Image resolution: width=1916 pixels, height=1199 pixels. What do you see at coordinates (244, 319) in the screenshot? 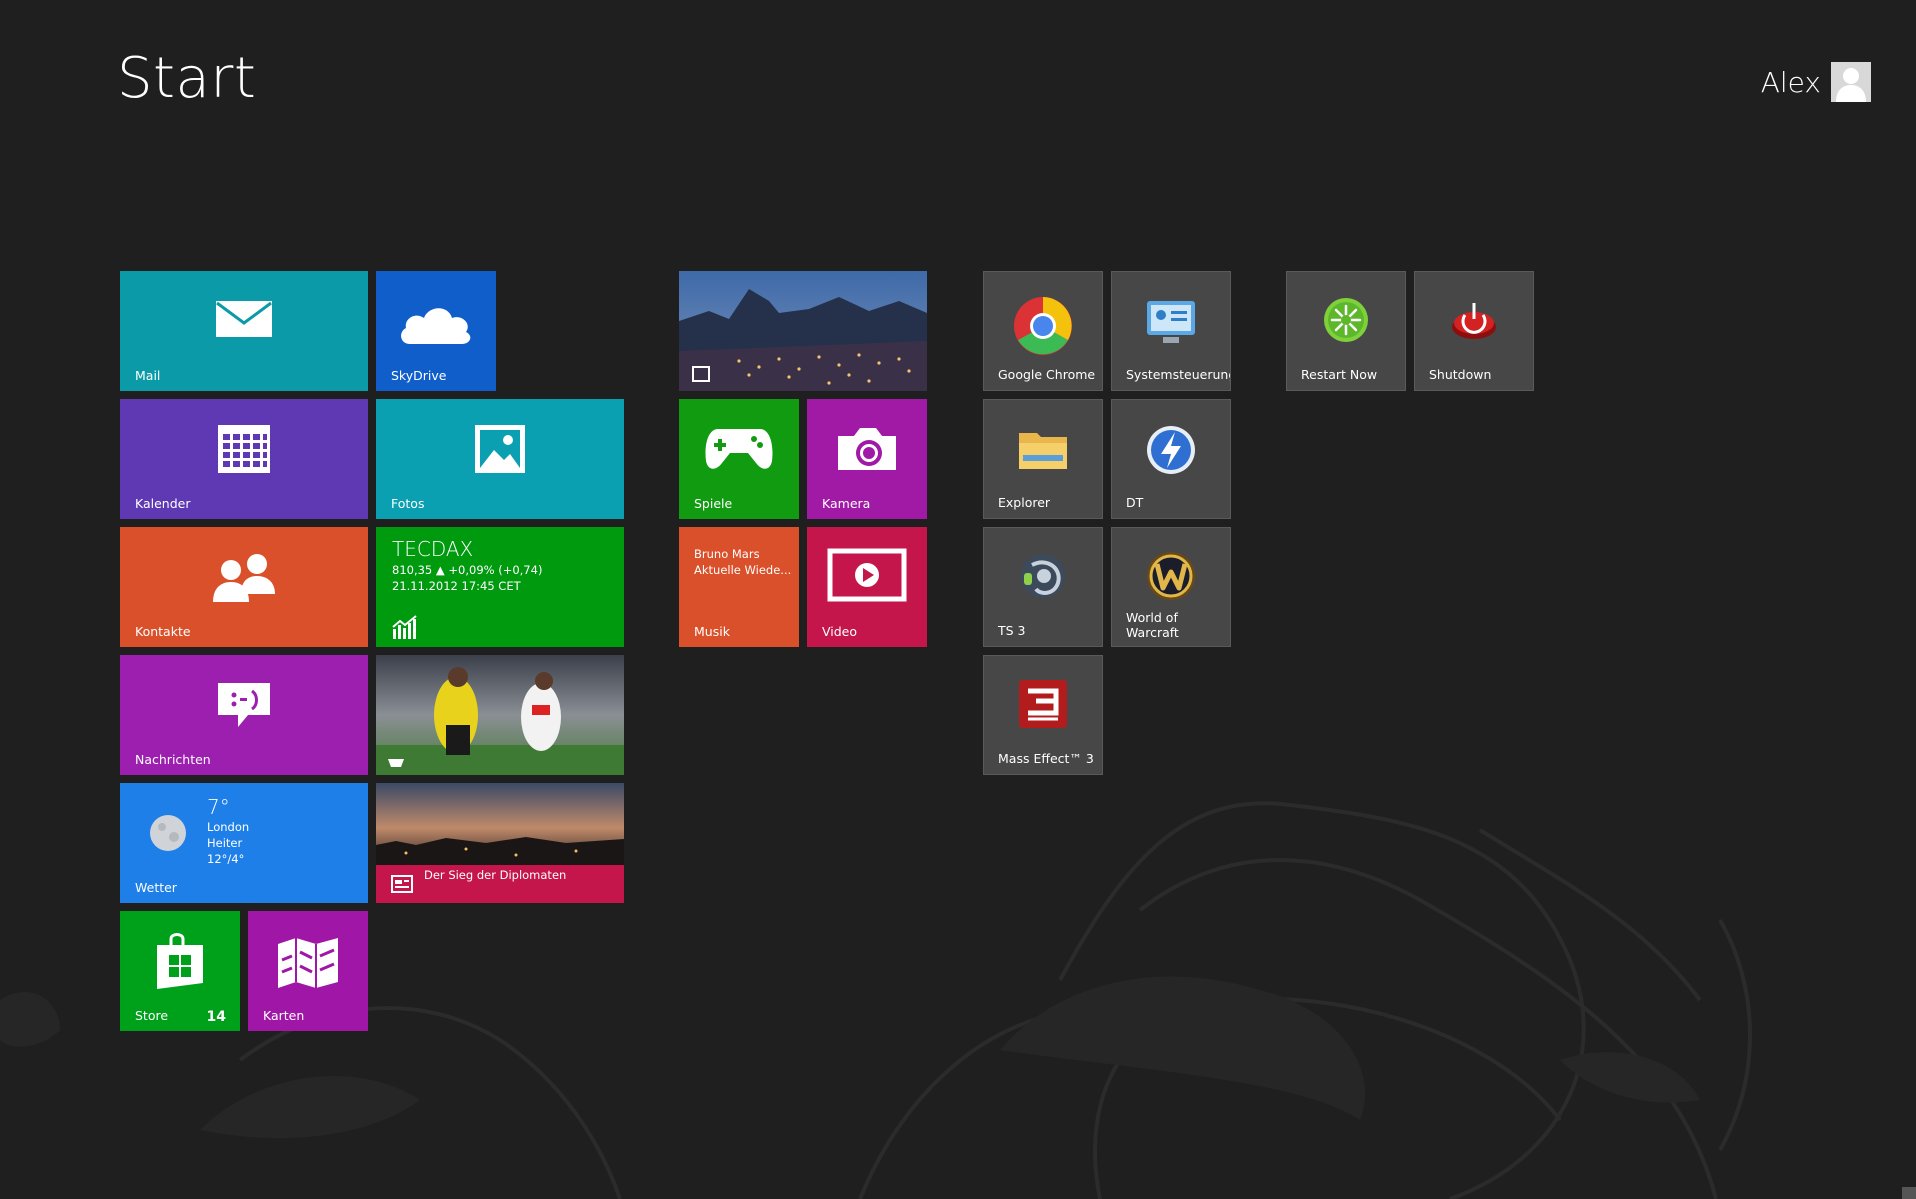
I see `mail-icon` at bounding box center [244, 319].